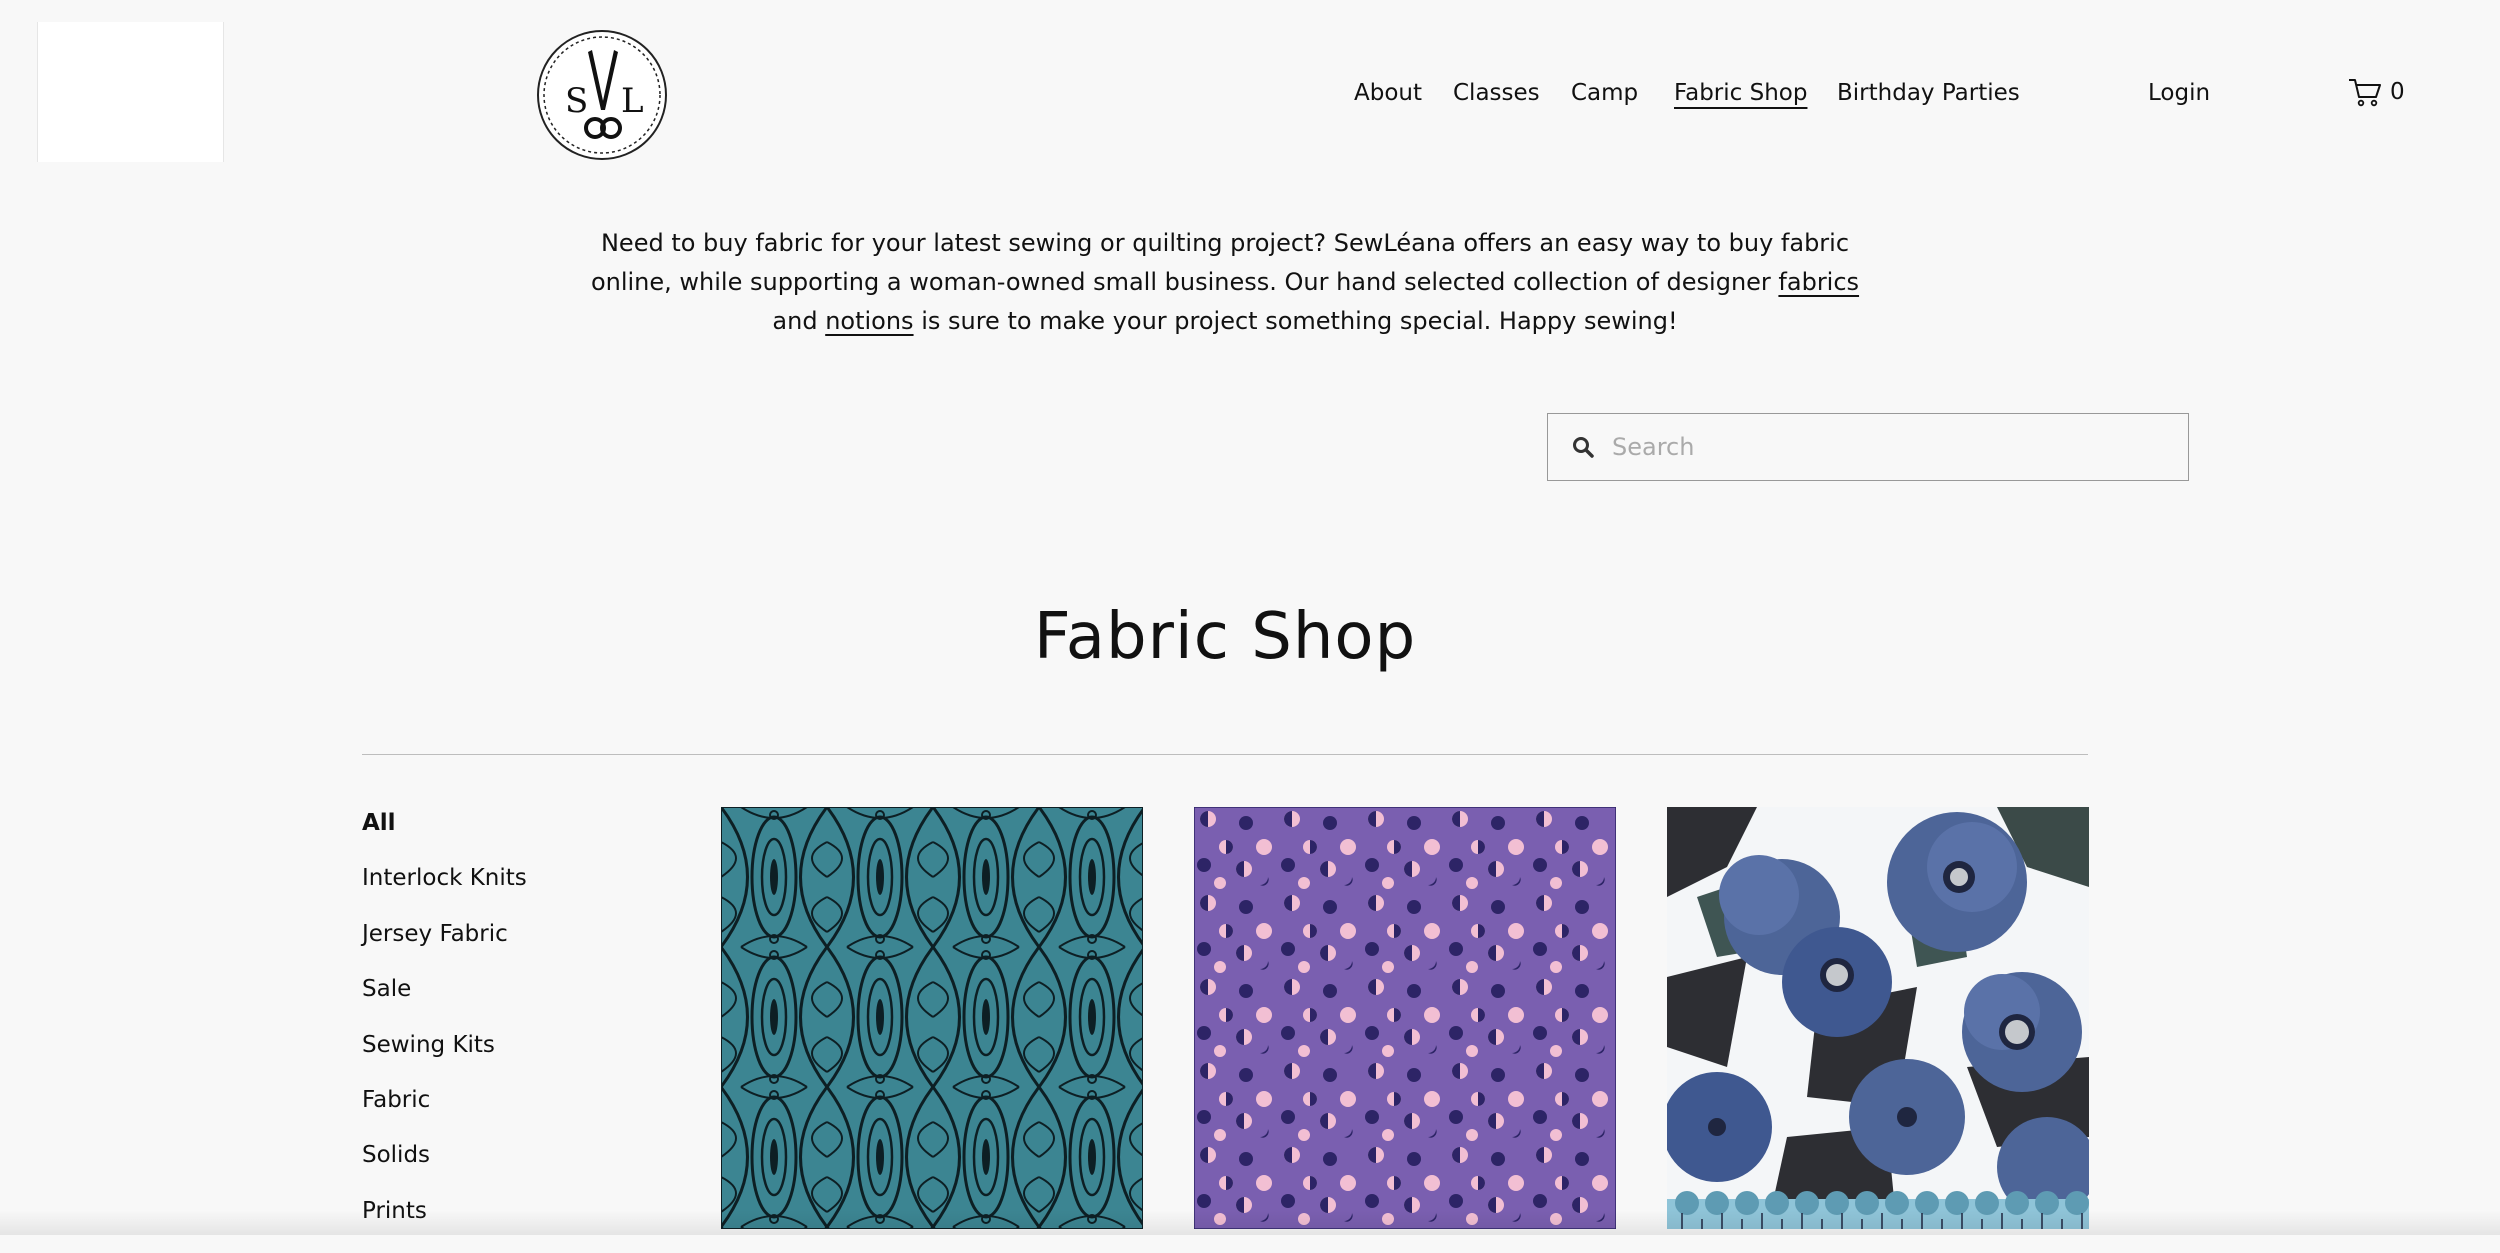 This screenshot has height=1253, width=2500. What do you see at coordinates (1496, 93) in the screenshot?
I see `nav-classes: Classes` at bounding box center [1496, 93].